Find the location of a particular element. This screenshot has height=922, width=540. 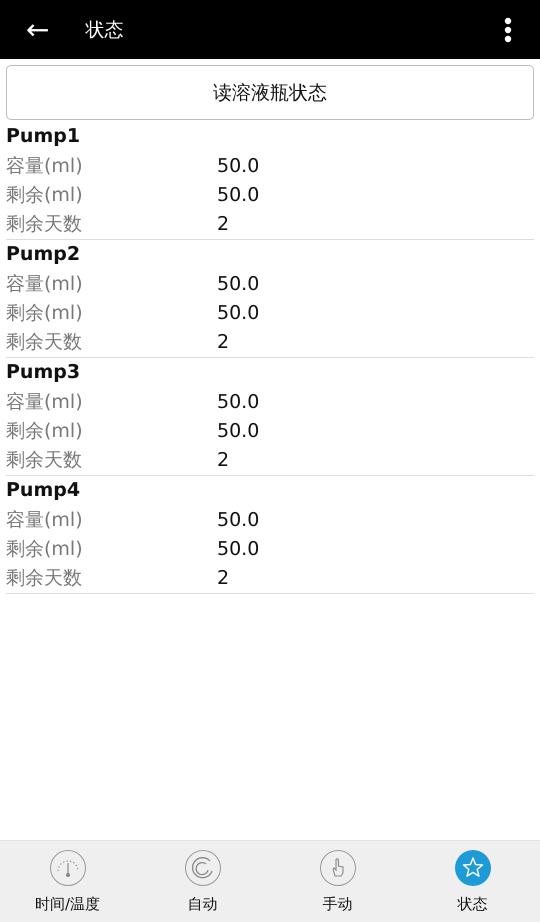

pump-name: Pump1 is located at coordinates (44, 136).